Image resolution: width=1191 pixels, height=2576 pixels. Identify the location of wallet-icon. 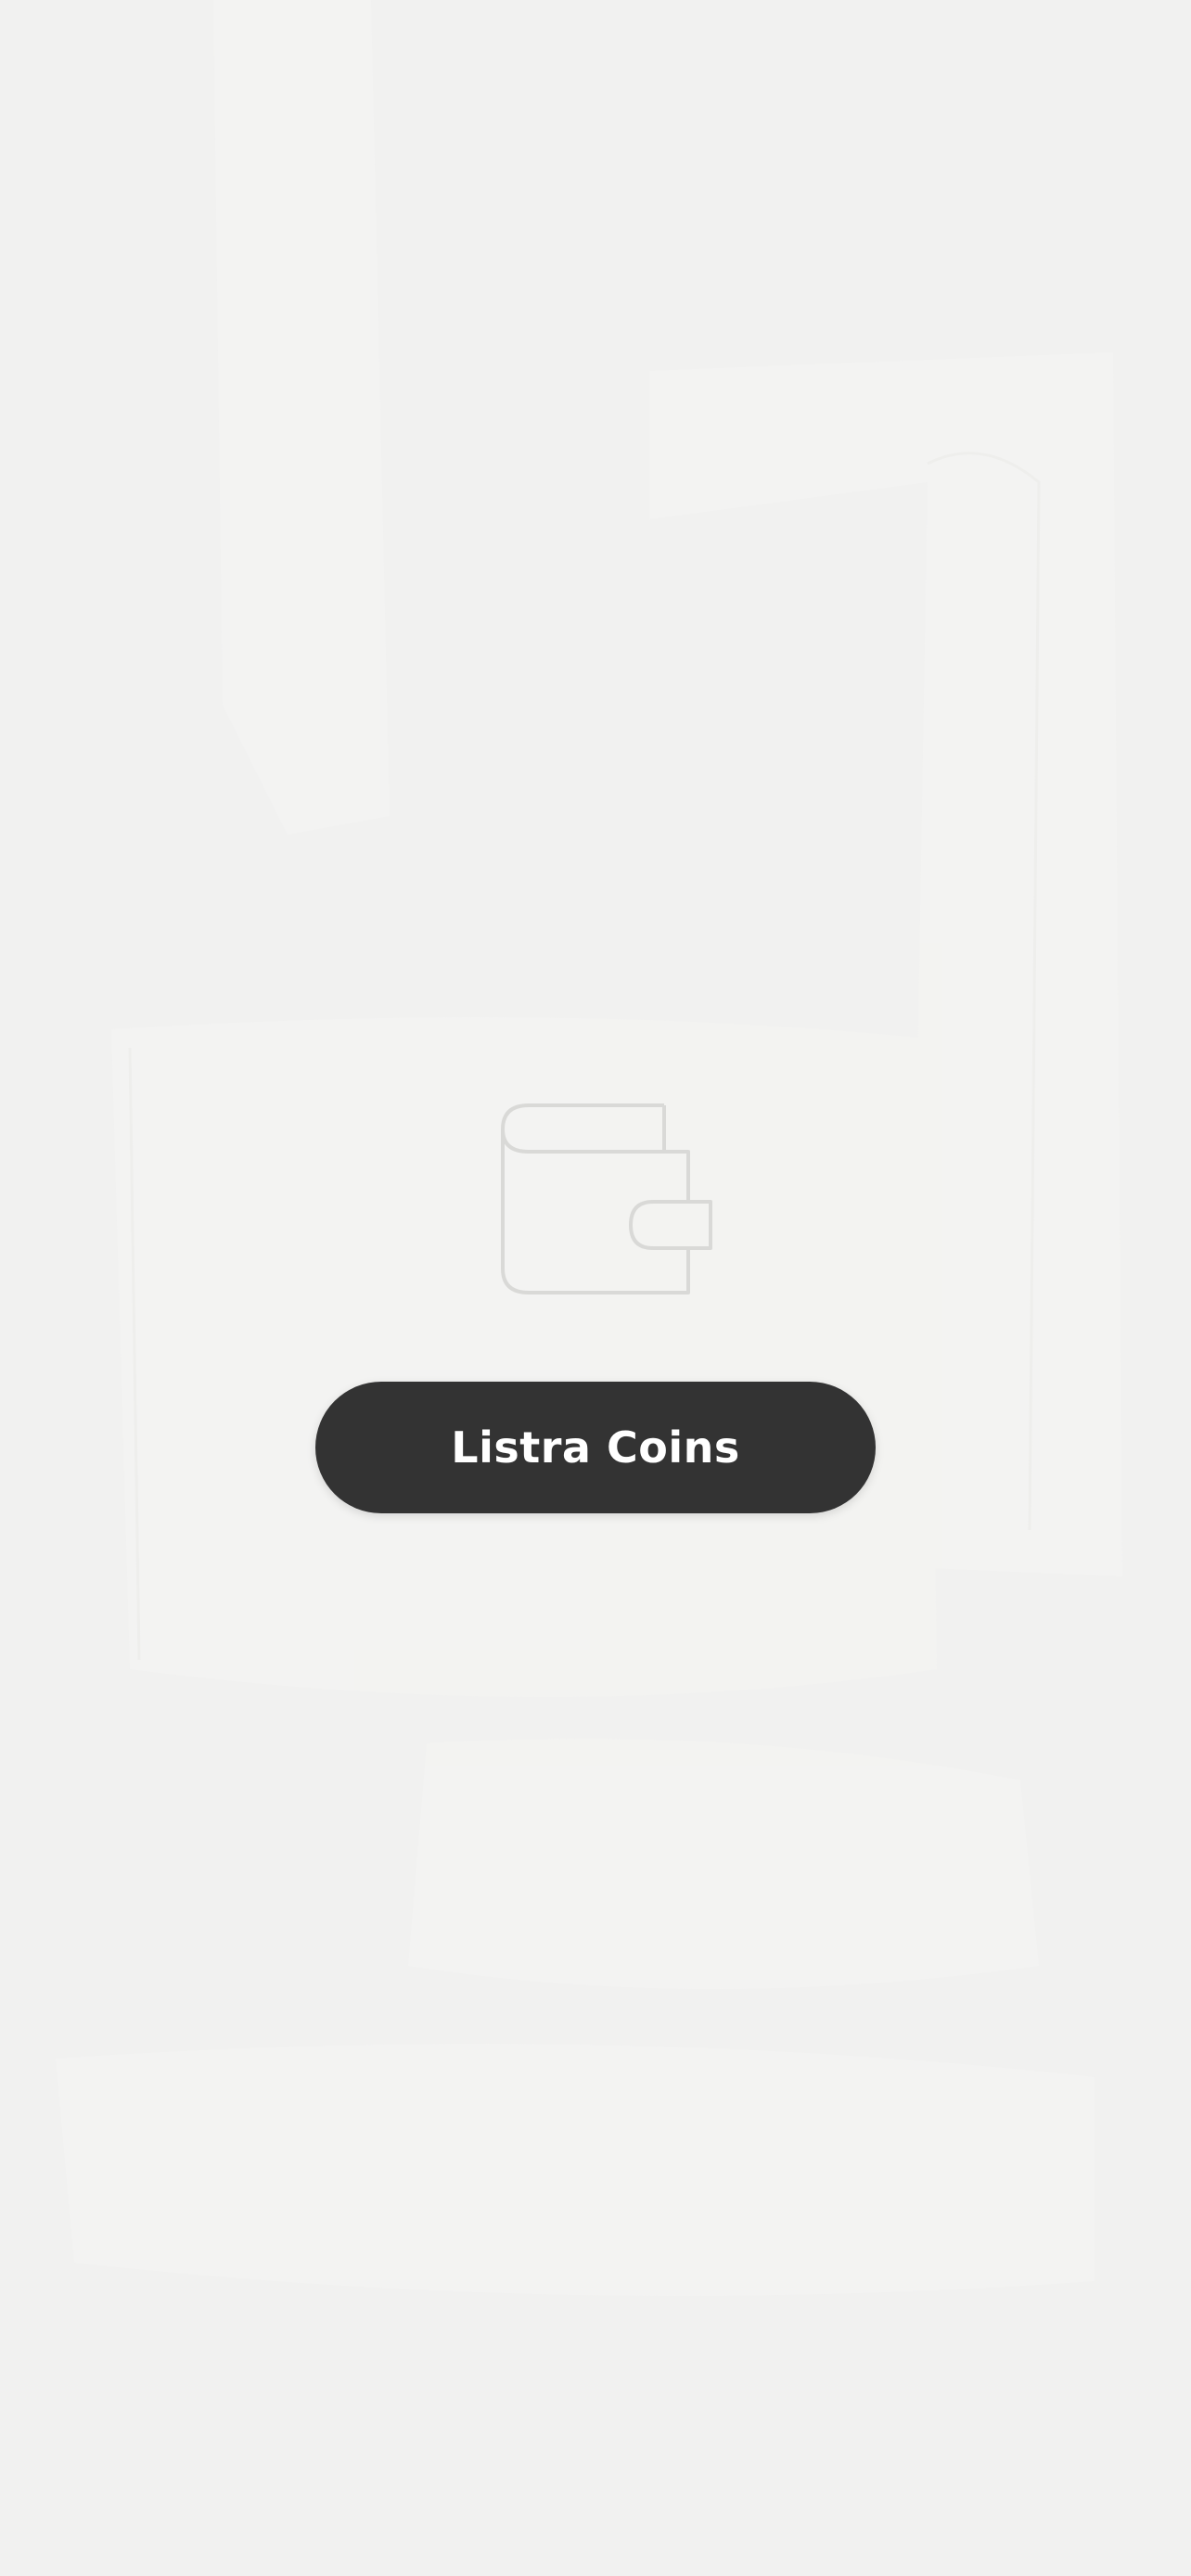
(606, 1198).